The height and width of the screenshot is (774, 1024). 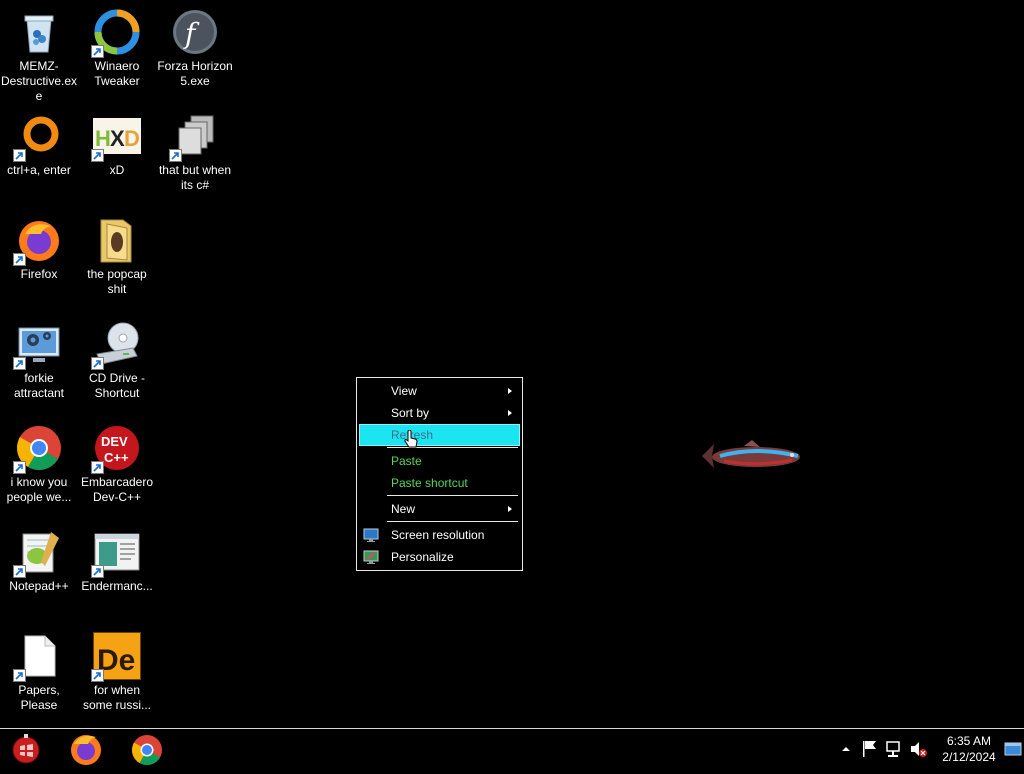 What do you see at coordinates (512, 748) in the screenshot?
I see `taskbar: 6:35 AM 2/12/2024` at bounding box center [512, 748].